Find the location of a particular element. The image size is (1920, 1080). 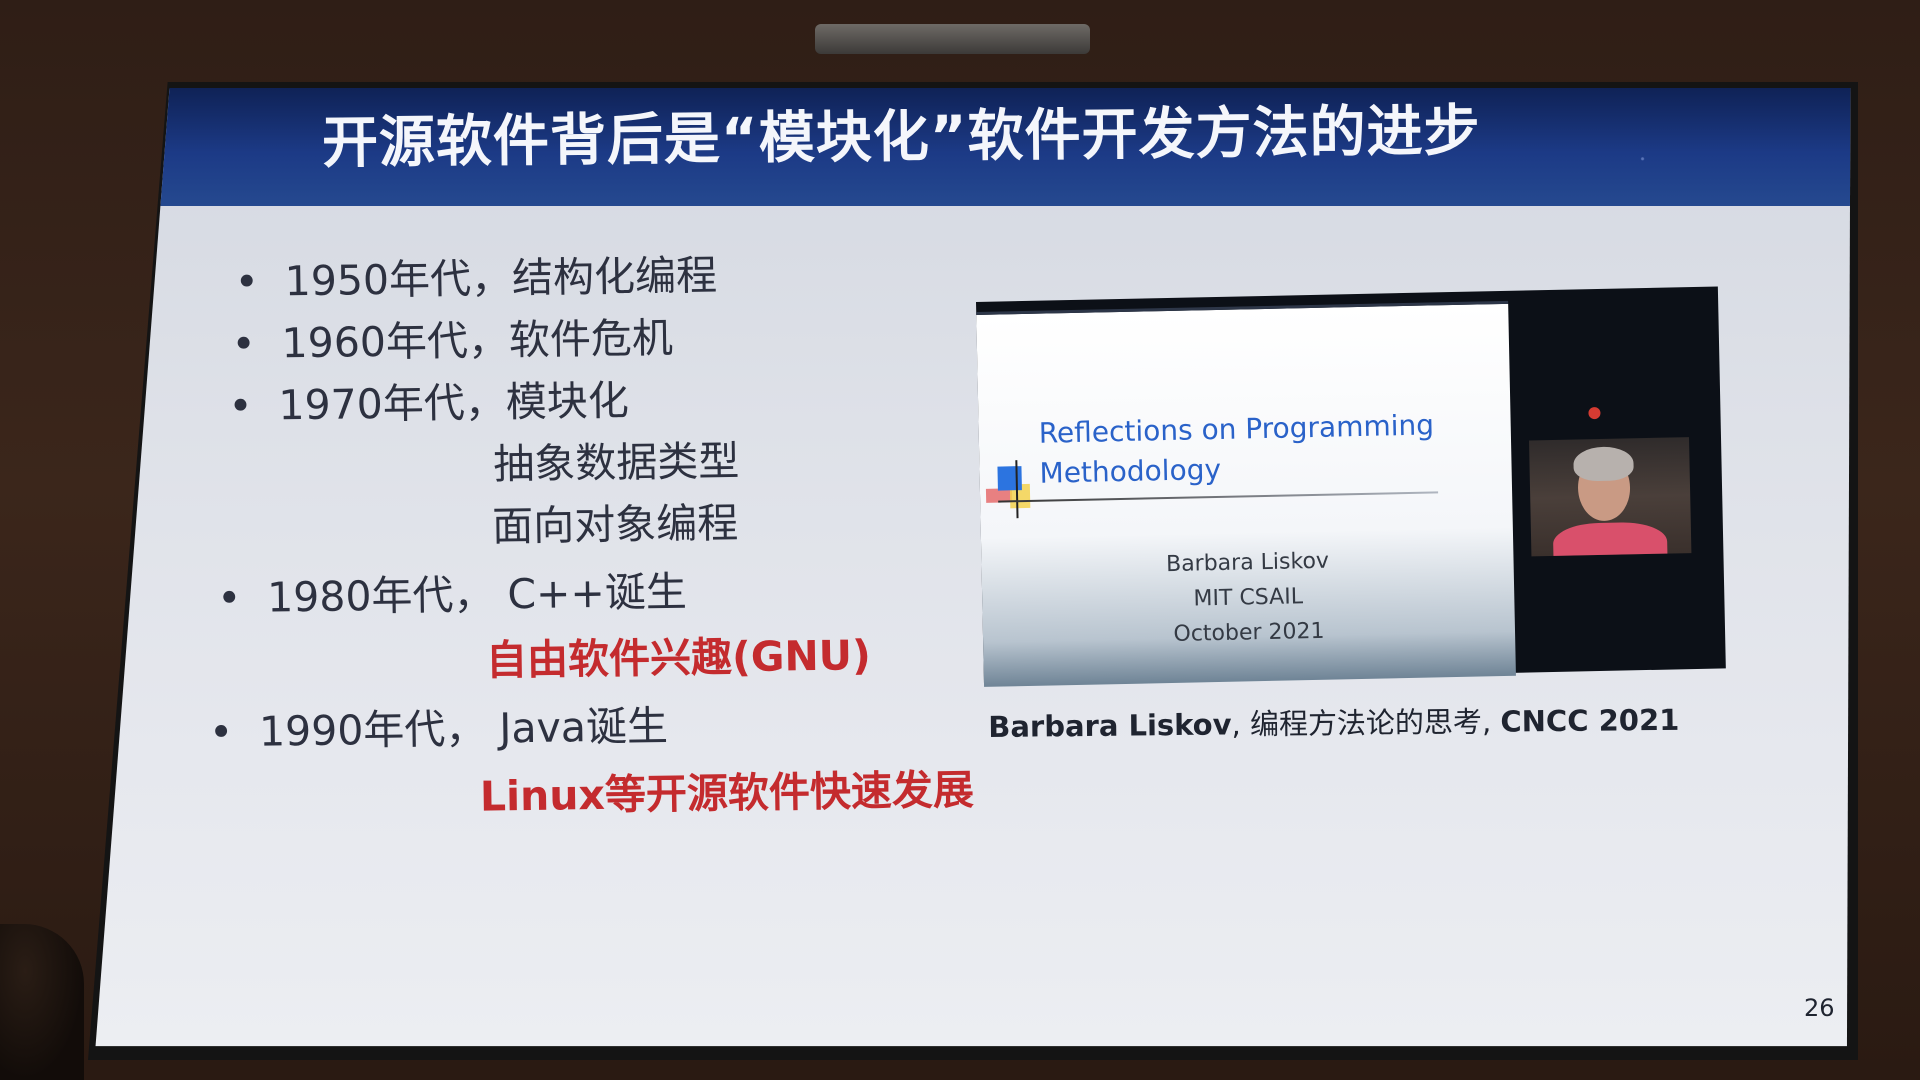

speaker-hair is located at coordinates (1603, 464).